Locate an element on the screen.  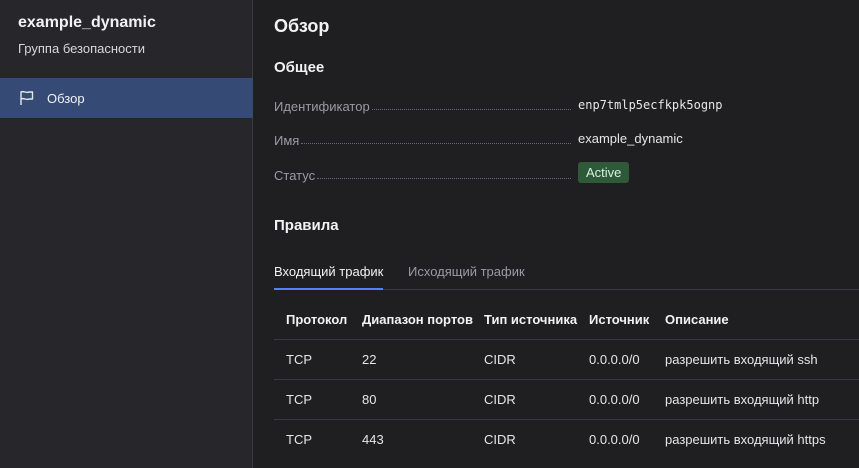
flag-icon is located at coordinates (27, 98).